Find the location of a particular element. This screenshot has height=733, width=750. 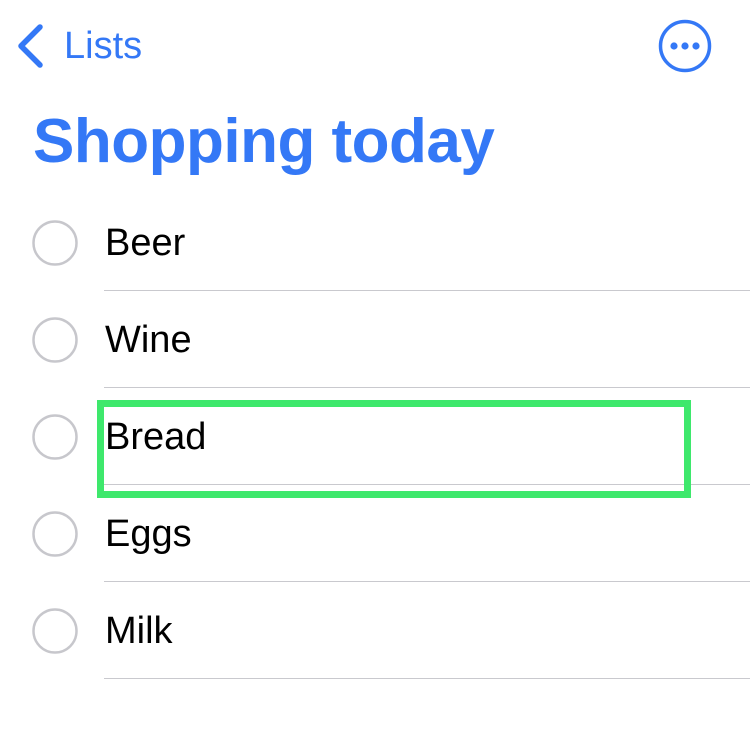

row-separator is located at coordinates (427, 678).